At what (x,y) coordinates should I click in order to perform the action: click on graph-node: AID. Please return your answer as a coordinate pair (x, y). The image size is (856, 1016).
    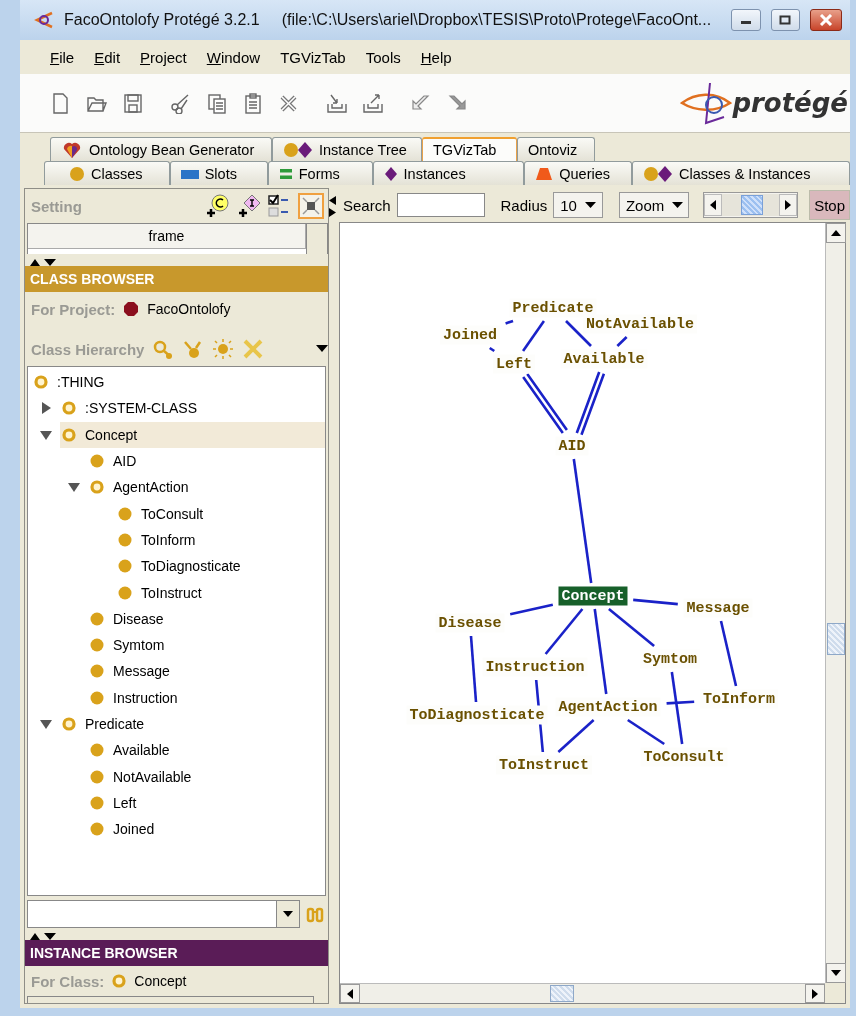
    Looking at the image, I should click on (572, 446).